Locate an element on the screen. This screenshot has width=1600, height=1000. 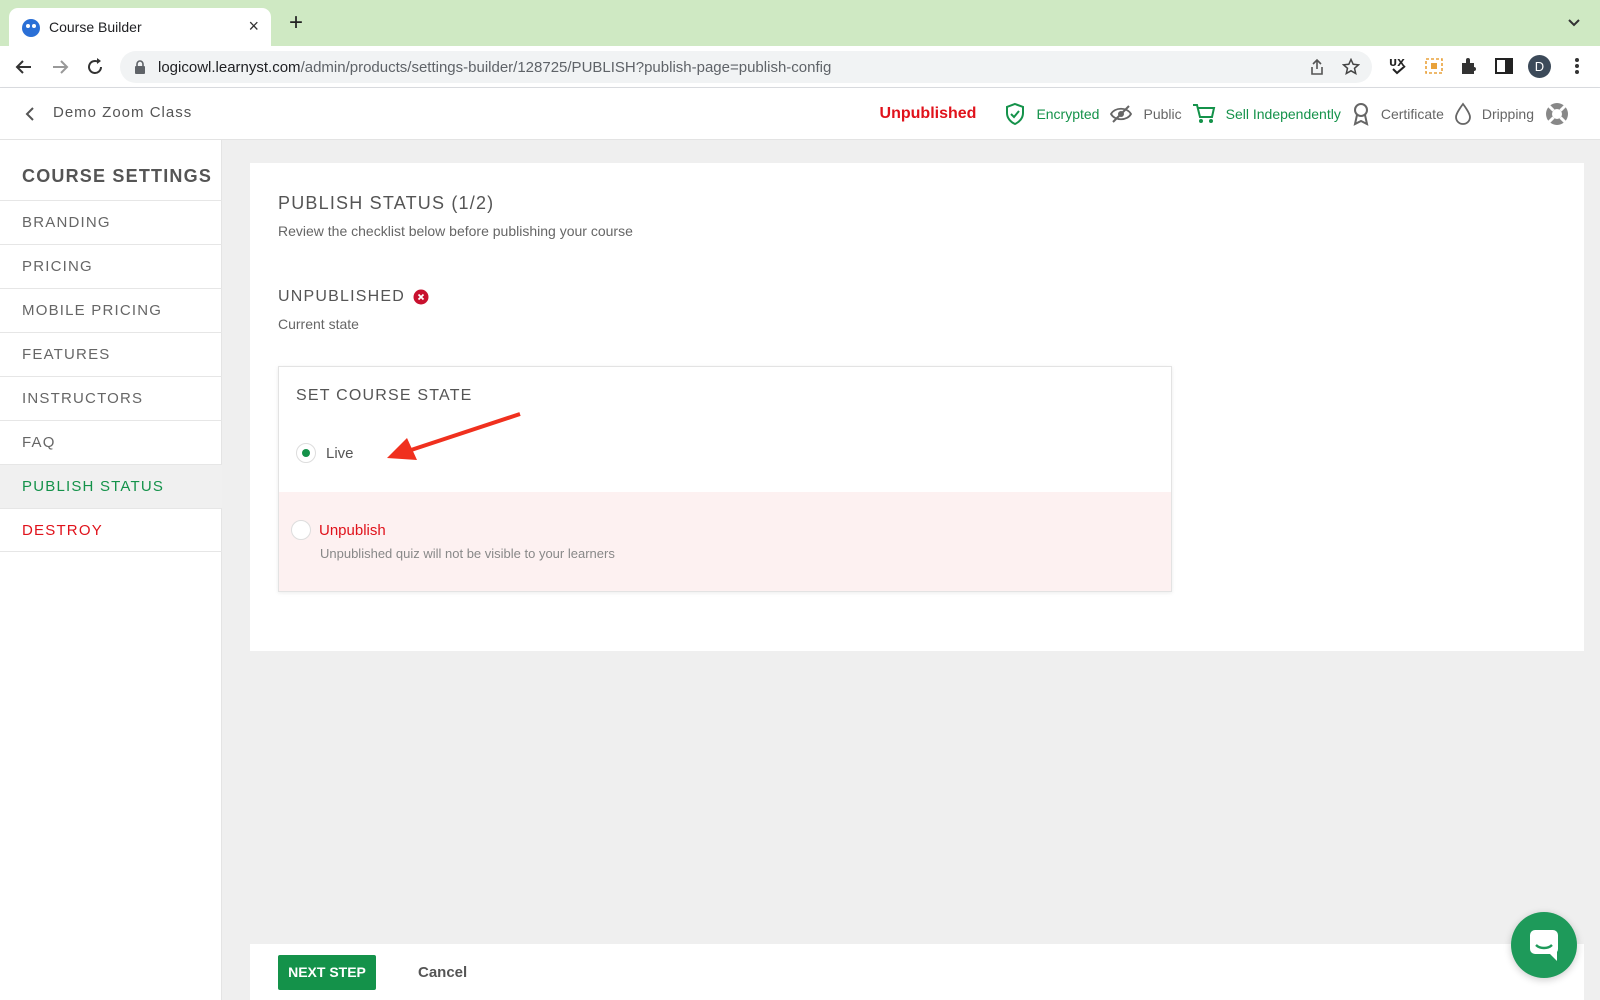
status-certificate-label: Certificate is located at coordinates (1412, 114).